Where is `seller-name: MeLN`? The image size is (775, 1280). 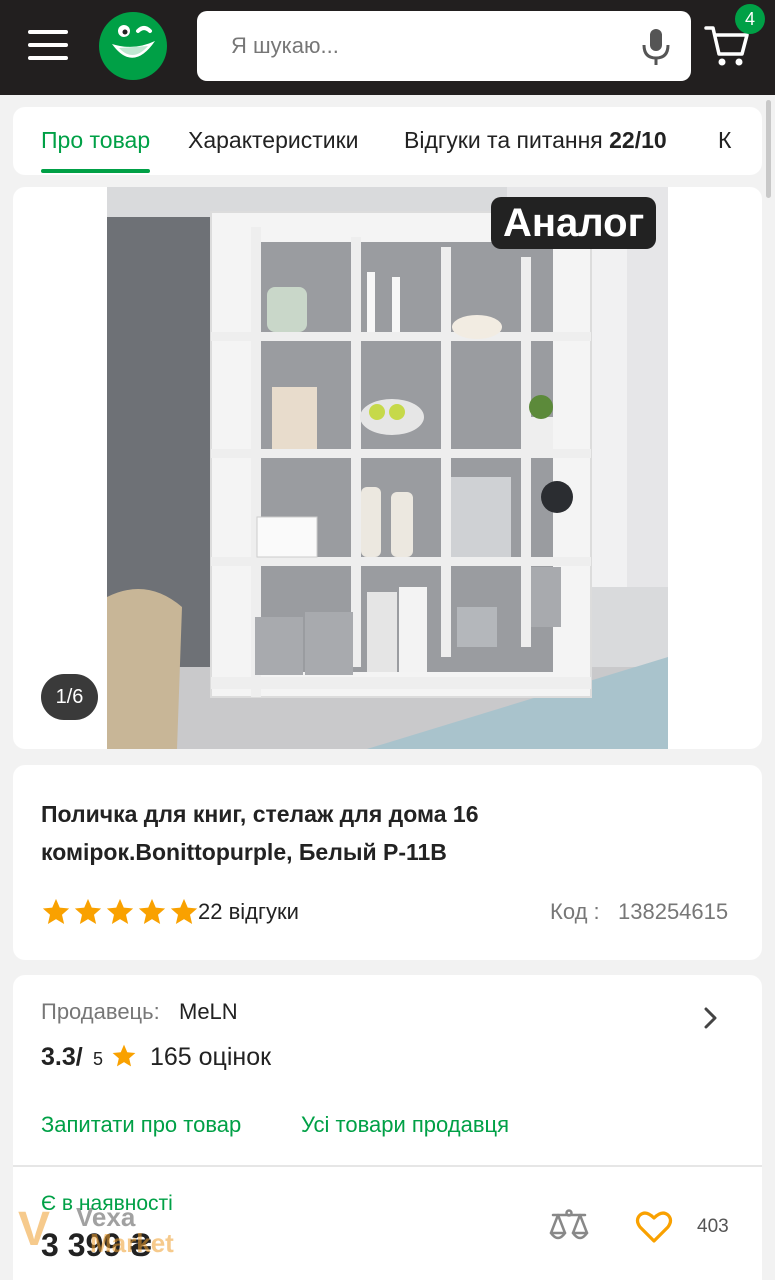 seller-name: MeLN is located at coordinates (208, 1012).